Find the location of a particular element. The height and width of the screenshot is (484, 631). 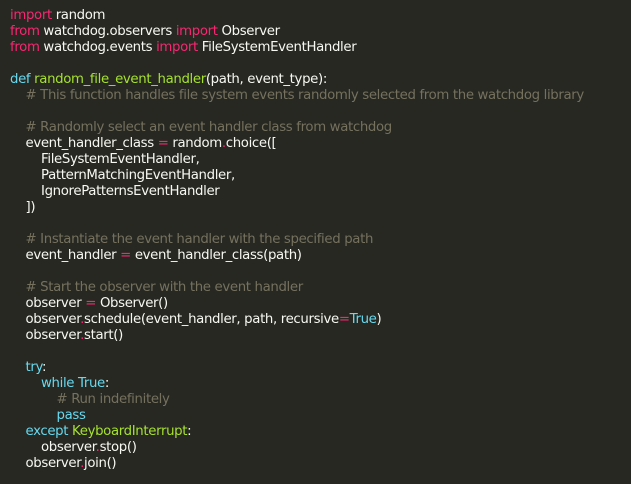

code-line: observer = Observer() is located at coordinates (320, 304).